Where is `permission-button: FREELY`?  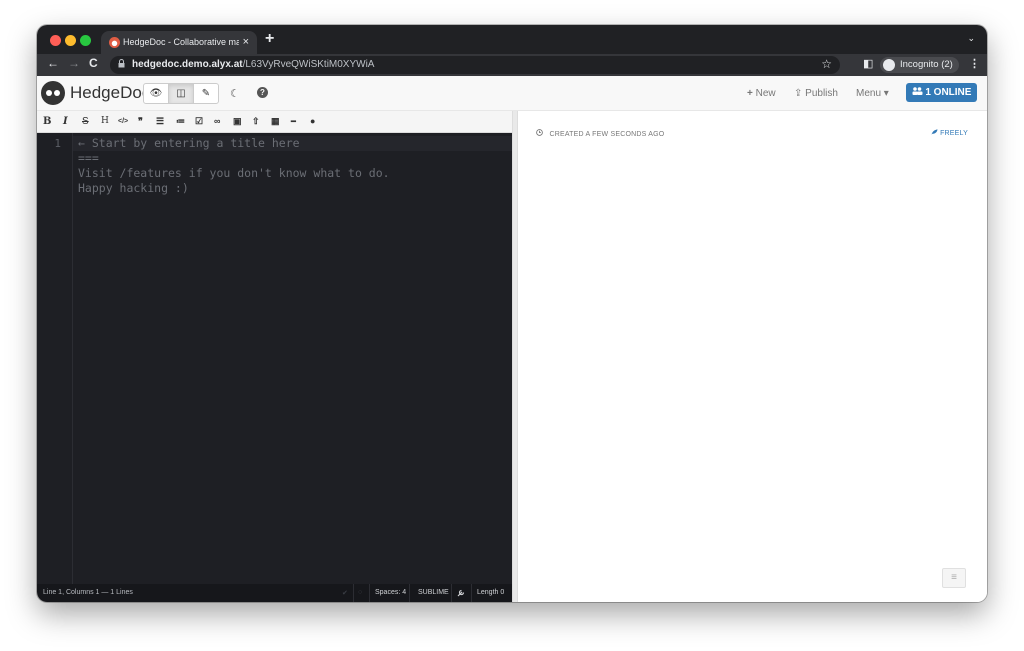
permission-button: FREELY is located at coordinates (949, 133).